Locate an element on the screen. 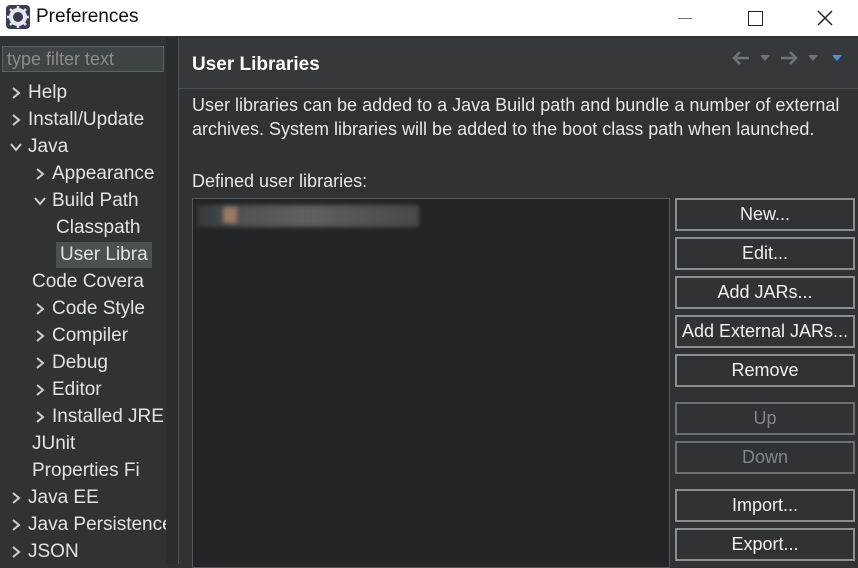  down-button: Down is located at coordinates (765, 457).